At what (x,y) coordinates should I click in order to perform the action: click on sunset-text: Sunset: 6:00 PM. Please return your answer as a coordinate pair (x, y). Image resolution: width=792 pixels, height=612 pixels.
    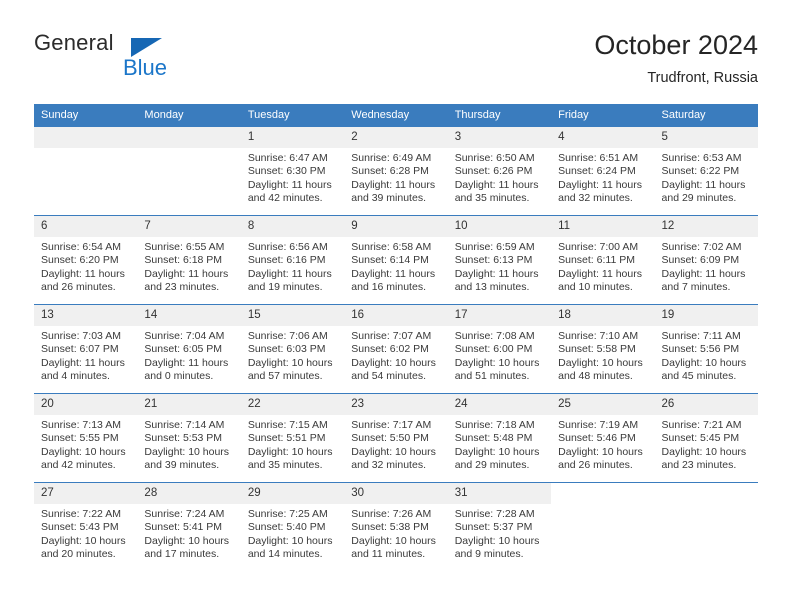
    Looking at the image, I should click on (493, 349).